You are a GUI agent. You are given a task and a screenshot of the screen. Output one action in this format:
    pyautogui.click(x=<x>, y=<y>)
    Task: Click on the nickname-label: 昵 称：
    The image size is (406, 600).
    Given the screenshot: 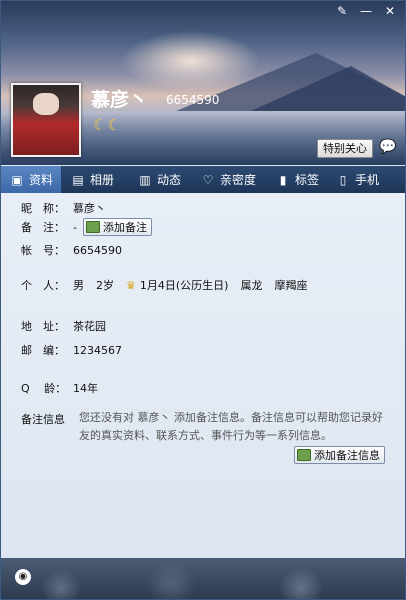 What is the action you would take?
    pyautogui.click(x=43, y=208)
    